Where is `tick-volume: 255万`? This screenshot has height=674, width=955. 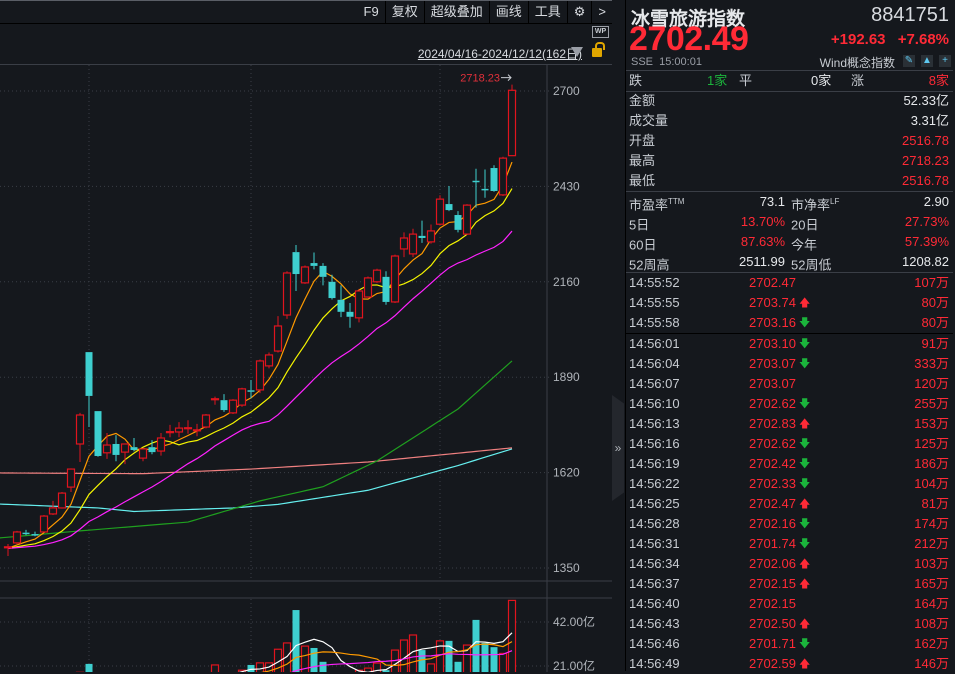
tick-volume: 255万 is located at coordinates (931, 403).